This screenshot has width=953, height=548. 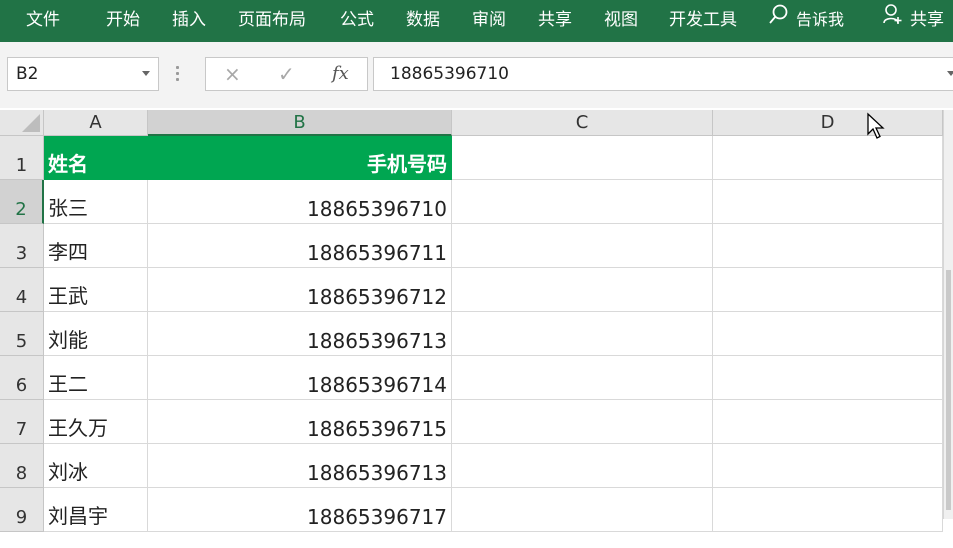 What do you see at coordinates (146, 73) in the screenshot?
I see `chevron-down-icon` at bounding box center [146, 73].